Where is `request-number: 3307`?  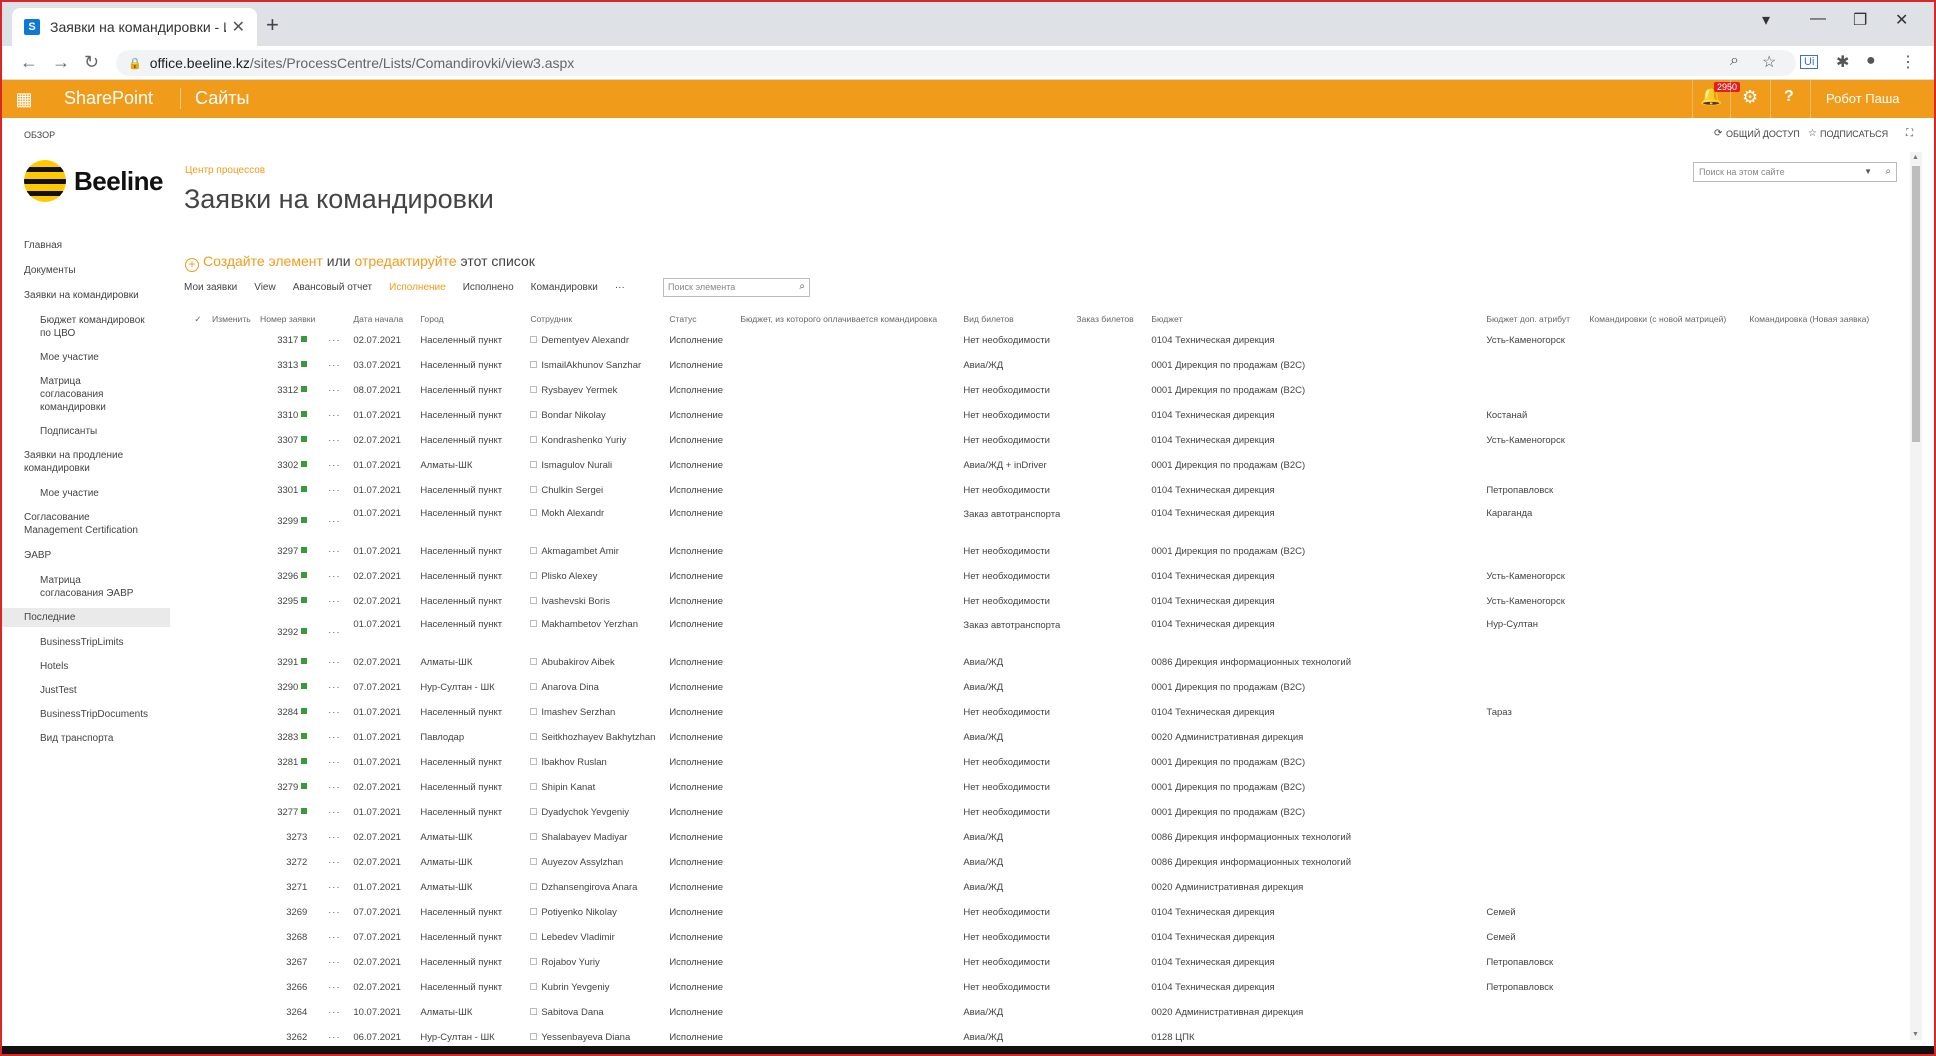
request-number: 3307 is located at coordinates (287, 440).